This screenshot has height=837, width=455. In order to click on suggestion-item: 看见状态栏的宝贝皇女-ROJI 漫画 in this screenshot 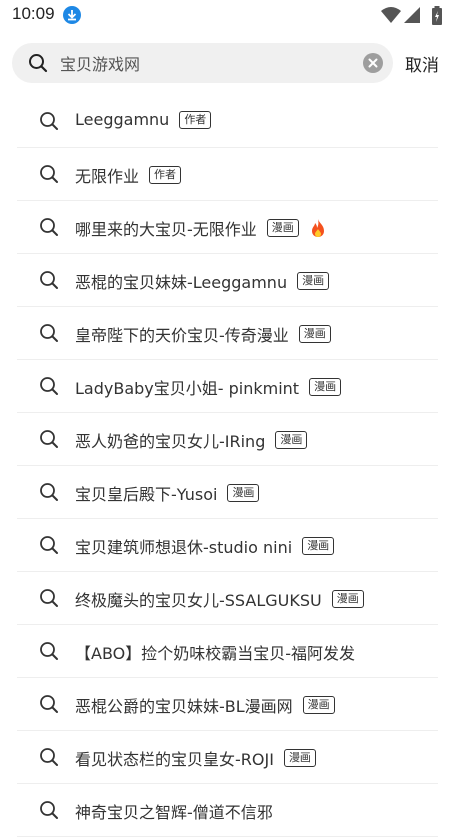, I will do `click(227, 757)`.